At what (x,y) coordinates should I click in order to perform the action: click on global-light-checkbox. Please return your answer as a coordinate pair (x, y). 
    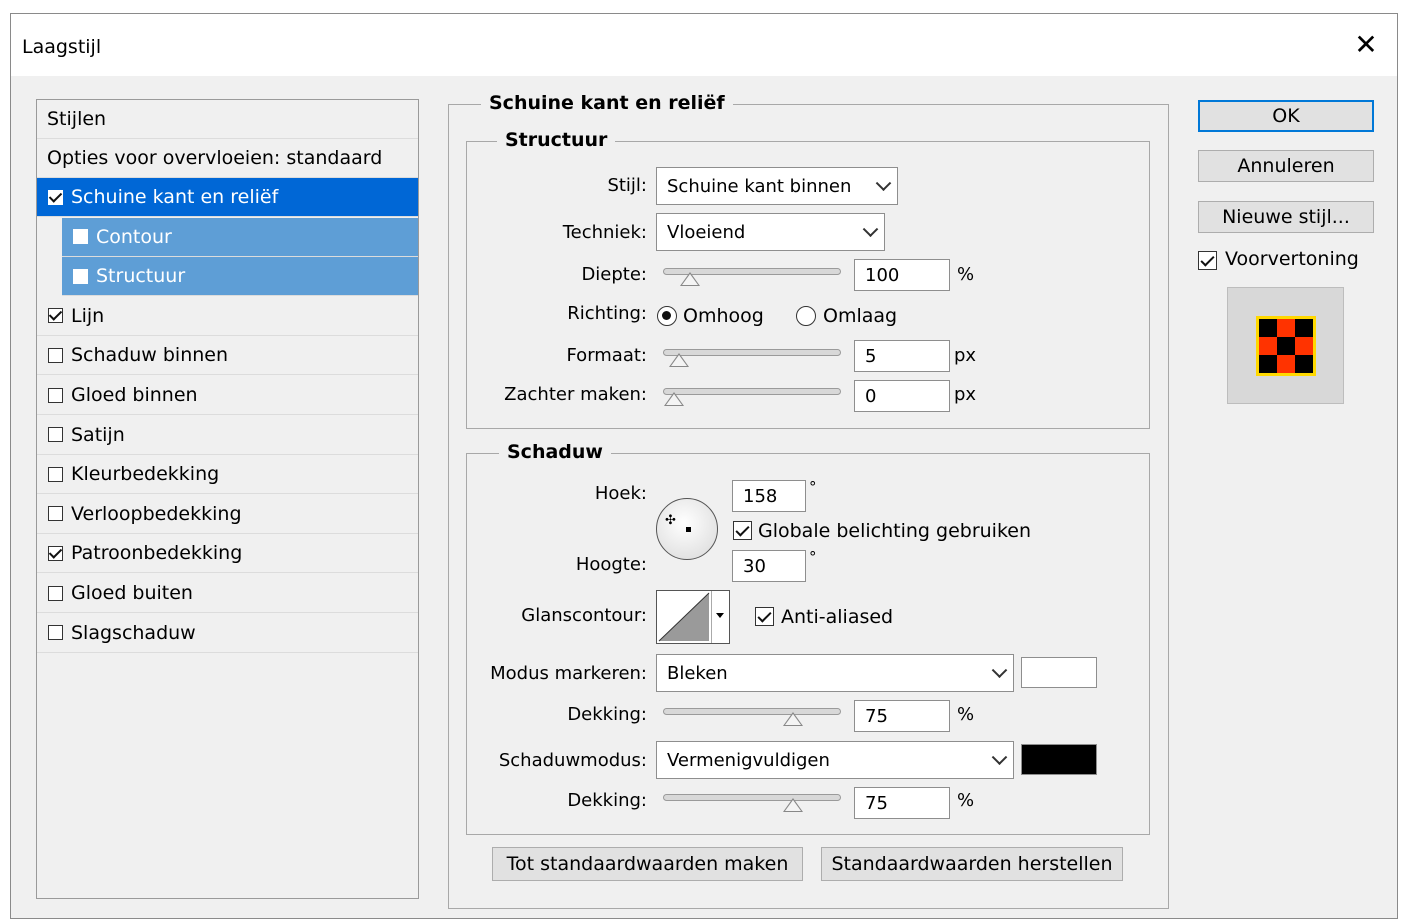
    Looking at the image, I should click on (742, 530).